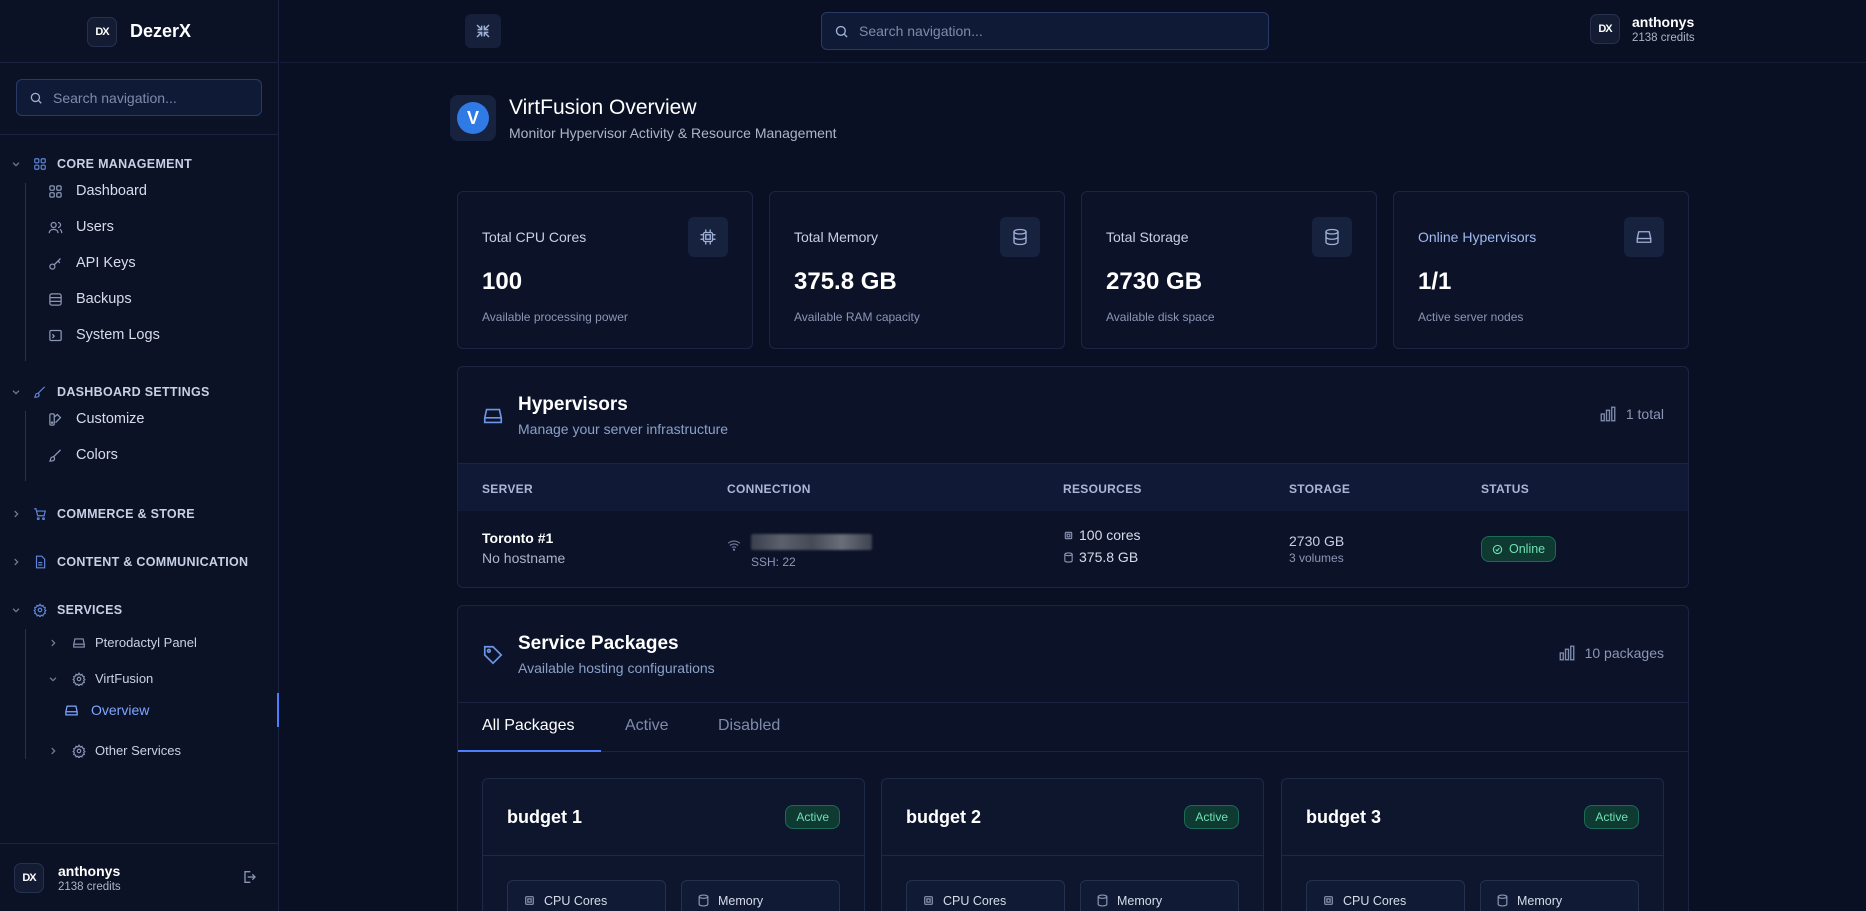 The height and width of the screenshot is (911, 1866). What do you see at coordinates (278, 710) in the screenshot?
I see `active-indicator` at bounding box center [278, 710].